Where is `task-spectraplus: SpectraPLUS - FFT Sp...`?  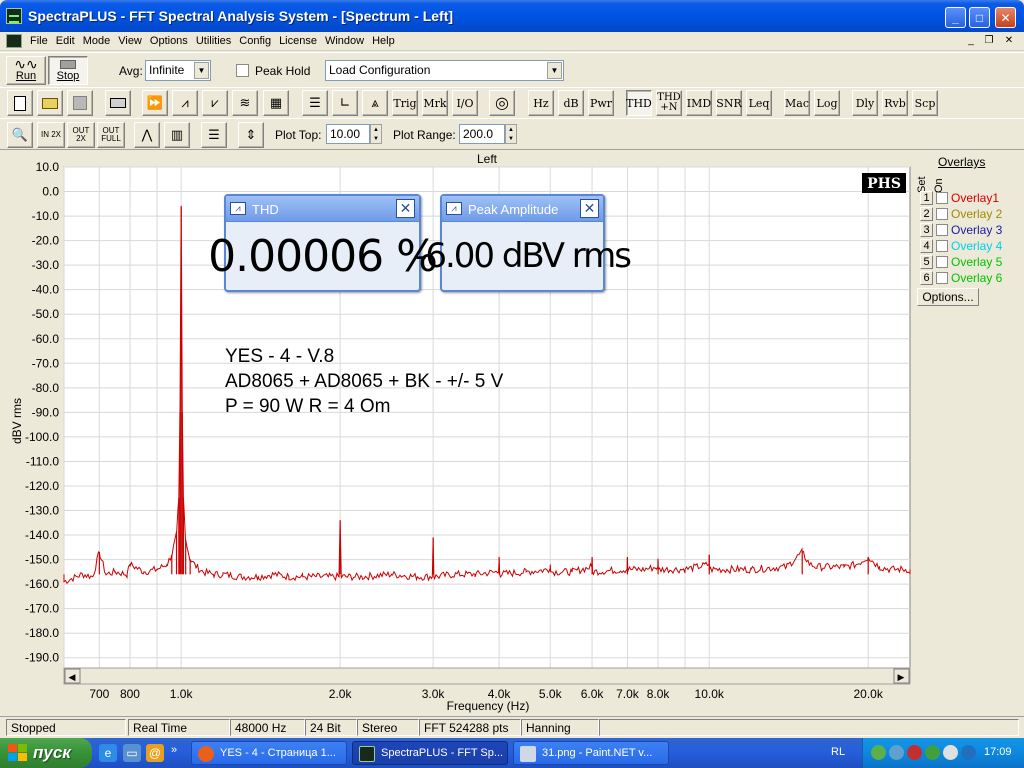 task-spectraplus: SpectraPLUS - FFT Sp... is located at coordinates (430, 753).